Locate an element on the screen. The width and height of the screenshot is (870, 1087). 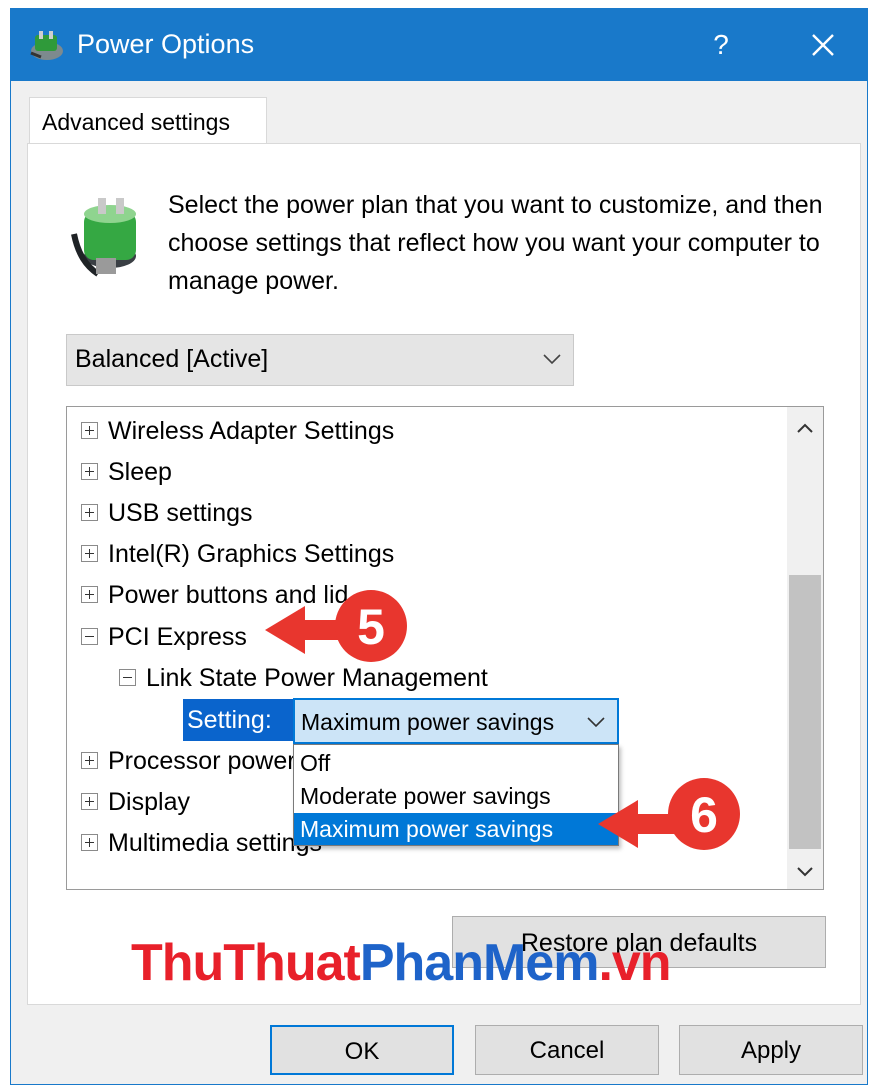
scroll-up-icon is located at coordinates (805, 428).